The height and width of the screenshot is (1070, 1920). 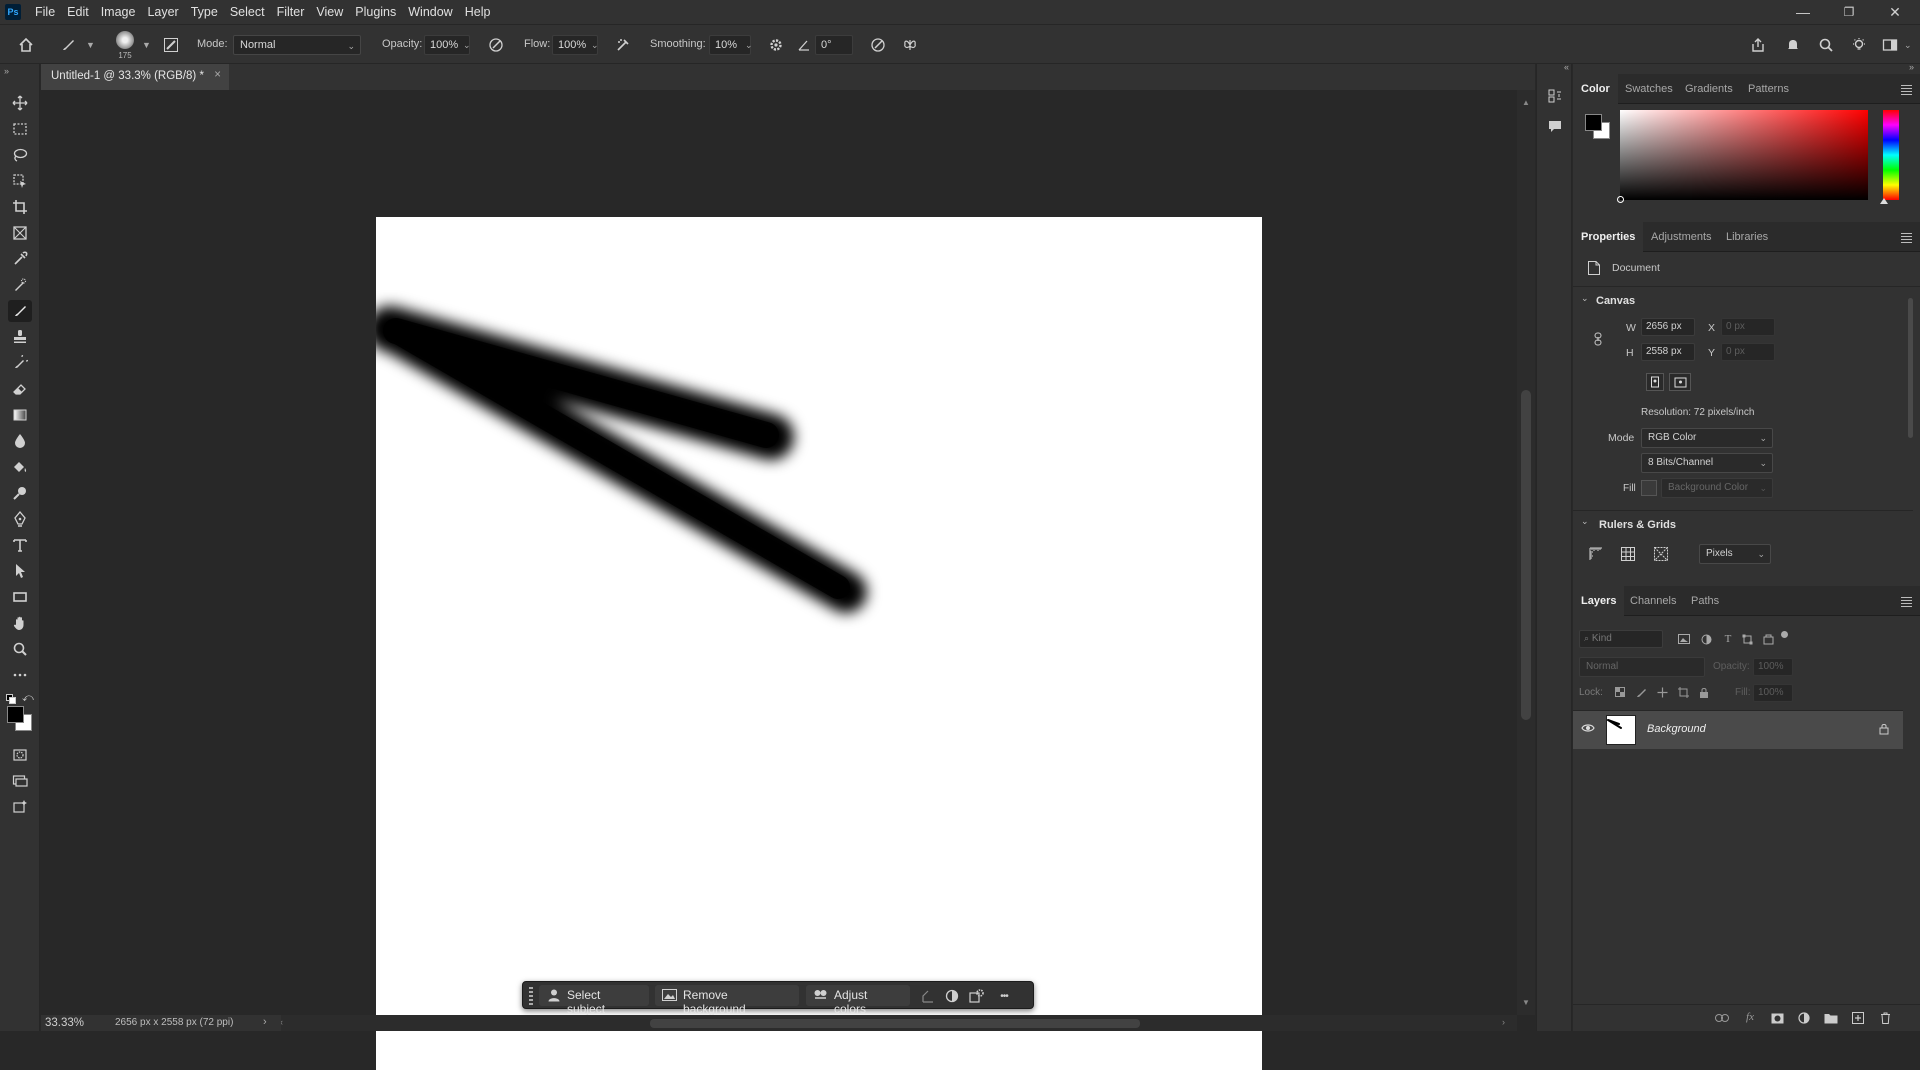 What do you see at coordinates (20, 389) in the screenshot?
I see `eraser-tool-icon` at bounding box center [20, 389].